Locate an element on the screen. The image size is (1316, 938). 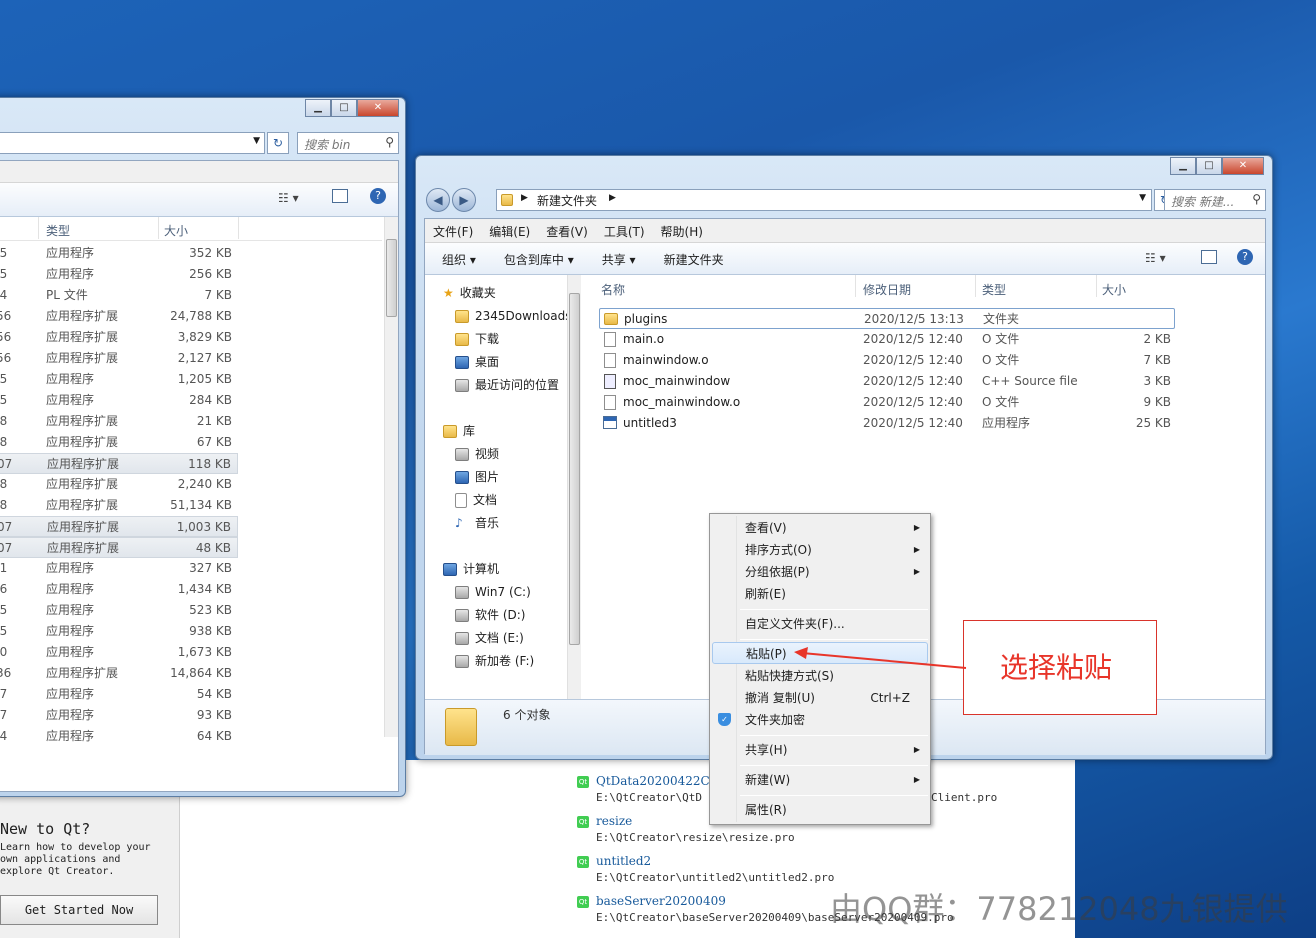
nav-item: 图片 is located at coordinates (477, 477).